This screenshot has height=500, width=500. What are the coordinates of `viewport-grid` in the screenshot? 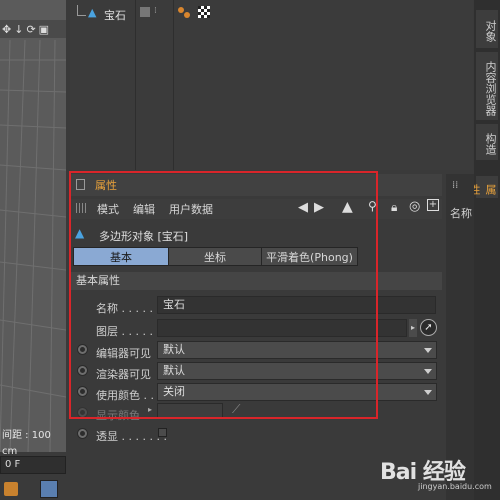 It's located at (33, 245).